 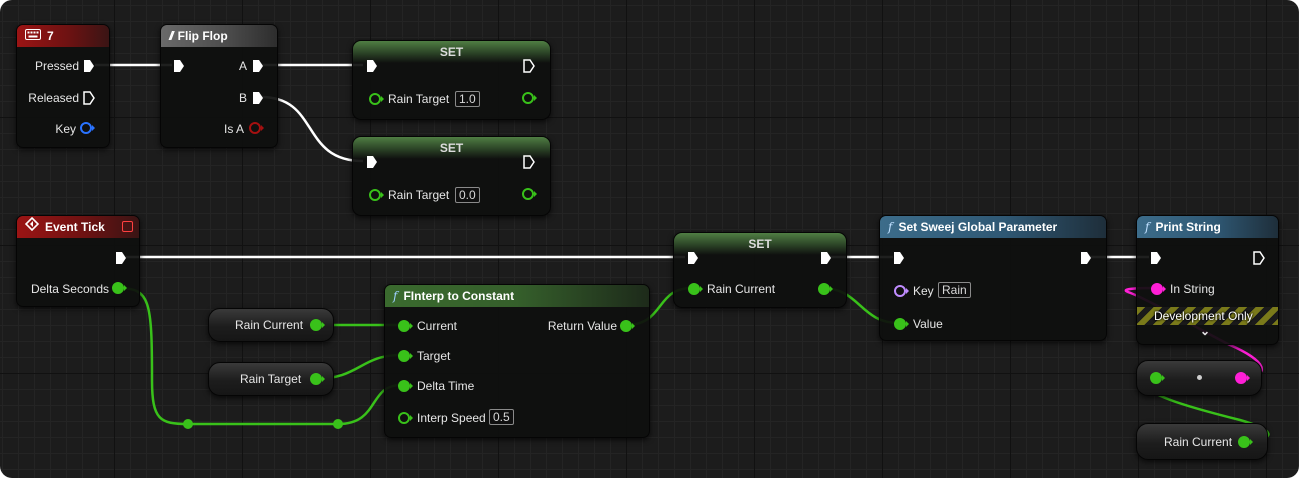 I want to click on float-value-input: 0.0, so click(x=467, y=195).